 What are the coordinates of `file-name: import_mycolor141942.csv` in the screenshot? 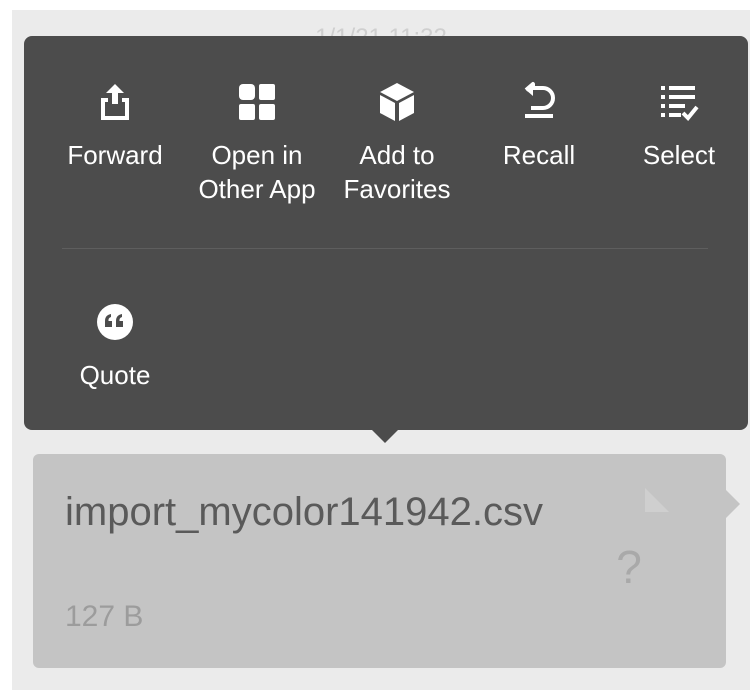 It's located at (304, 512).